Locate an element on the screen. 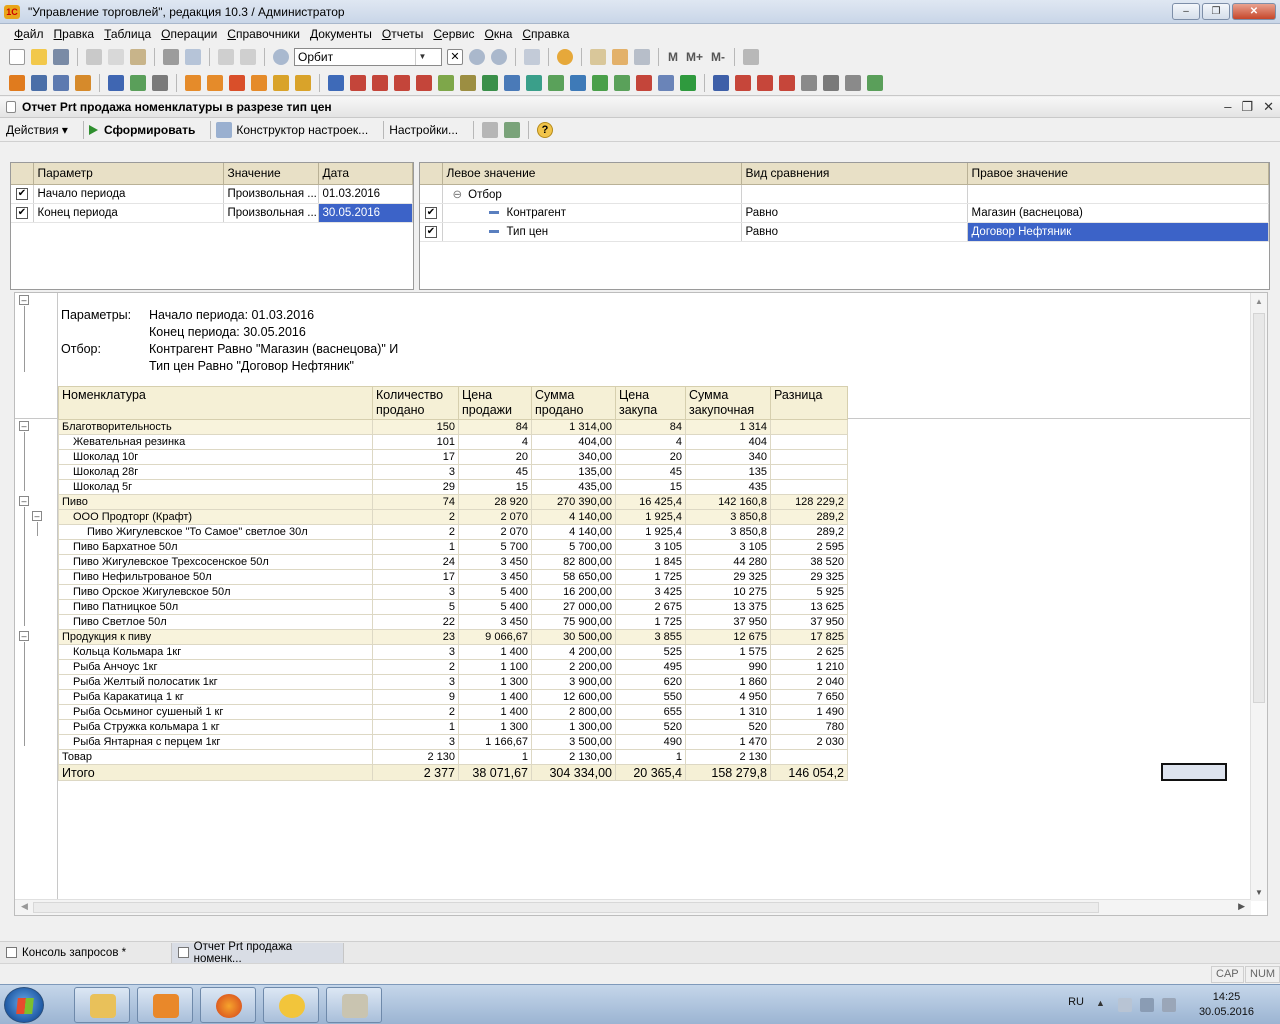  doc-add-icon is located at coordinates (556, 82).